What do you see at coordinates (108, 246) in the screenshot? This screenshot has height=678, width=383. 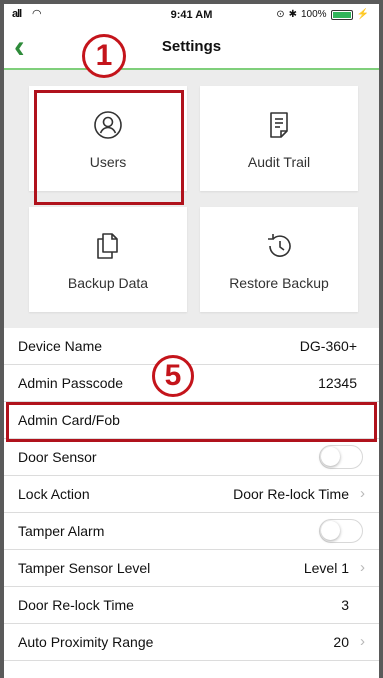 I see `copy-icon` at bounding box center [108, 246].